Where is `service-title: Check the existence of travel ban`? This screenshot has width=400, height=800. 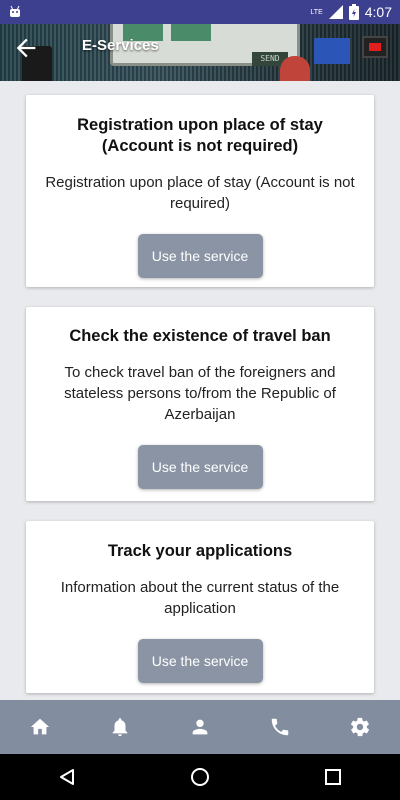
service-title: Check the existence of travel ban is located at coordinates (200, 336).